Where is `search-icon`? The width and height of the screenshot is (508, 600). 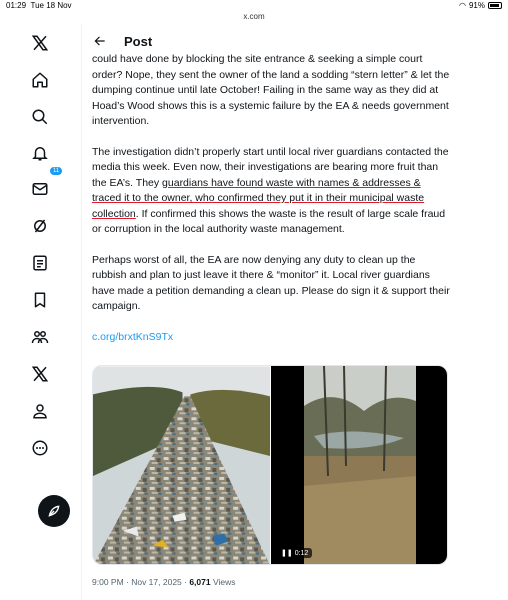 search-icon is located at coordinates (40, 117).